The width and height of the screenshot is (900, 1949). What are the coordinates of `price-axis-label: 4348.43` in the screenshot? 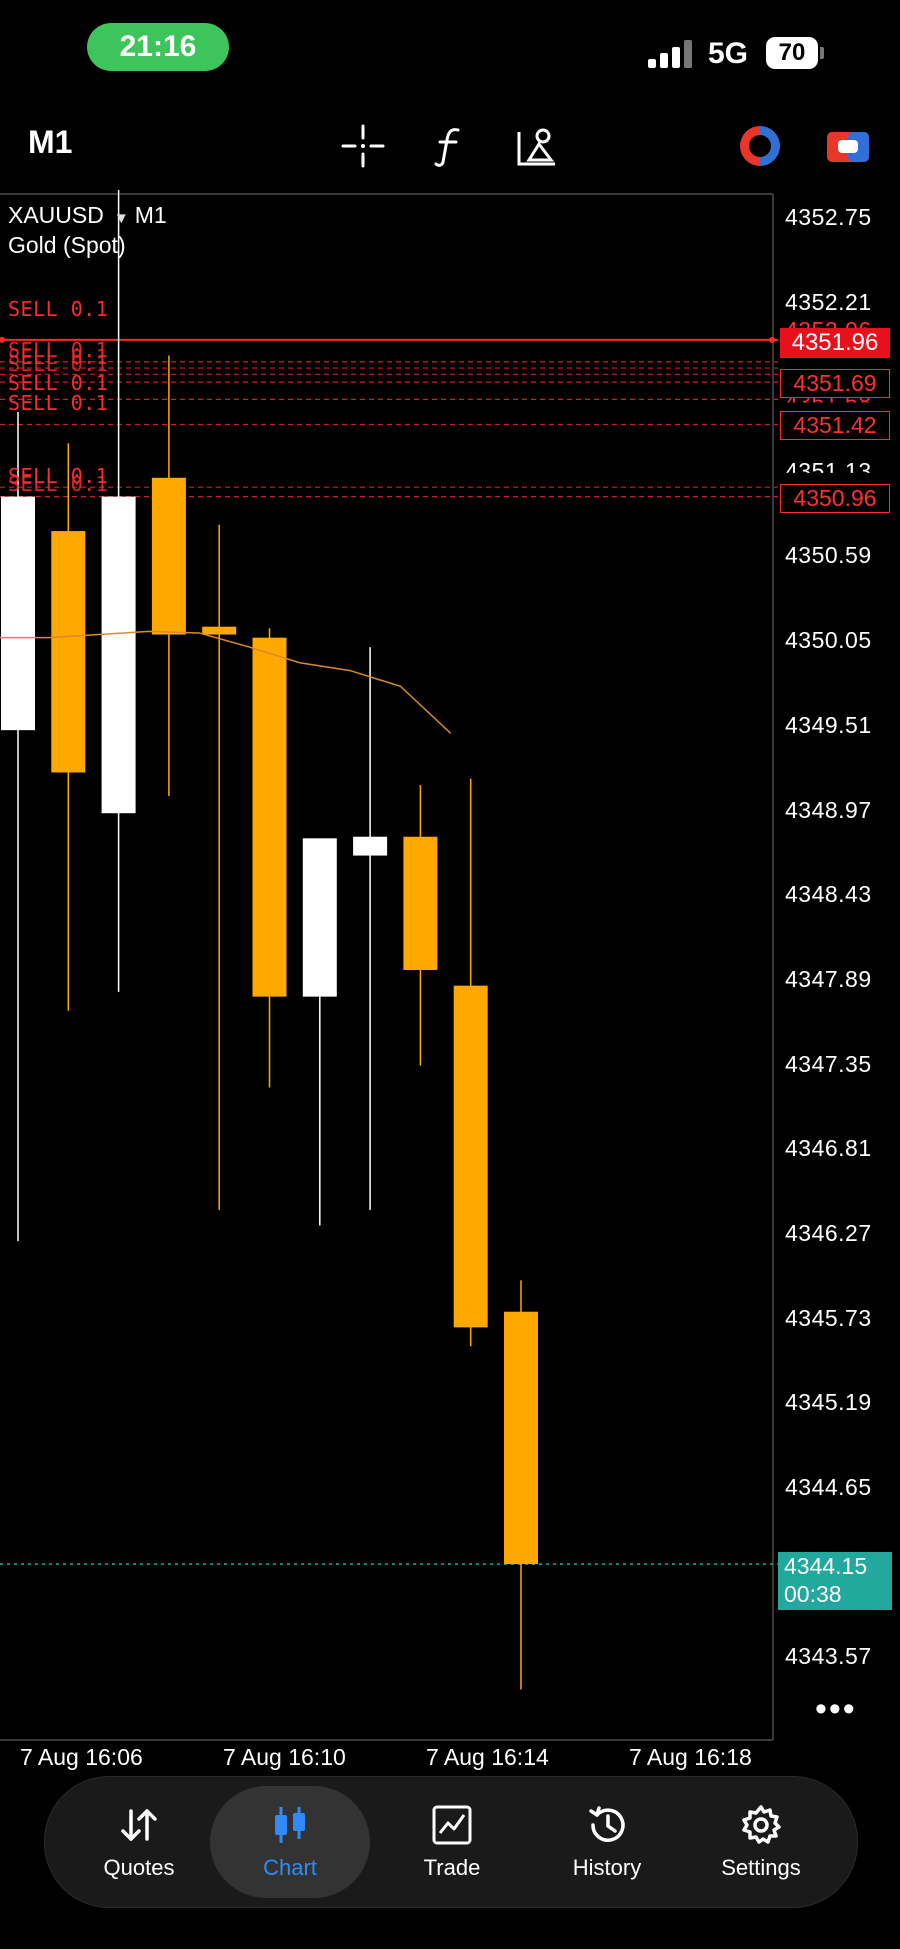 It's located at (828, 894).